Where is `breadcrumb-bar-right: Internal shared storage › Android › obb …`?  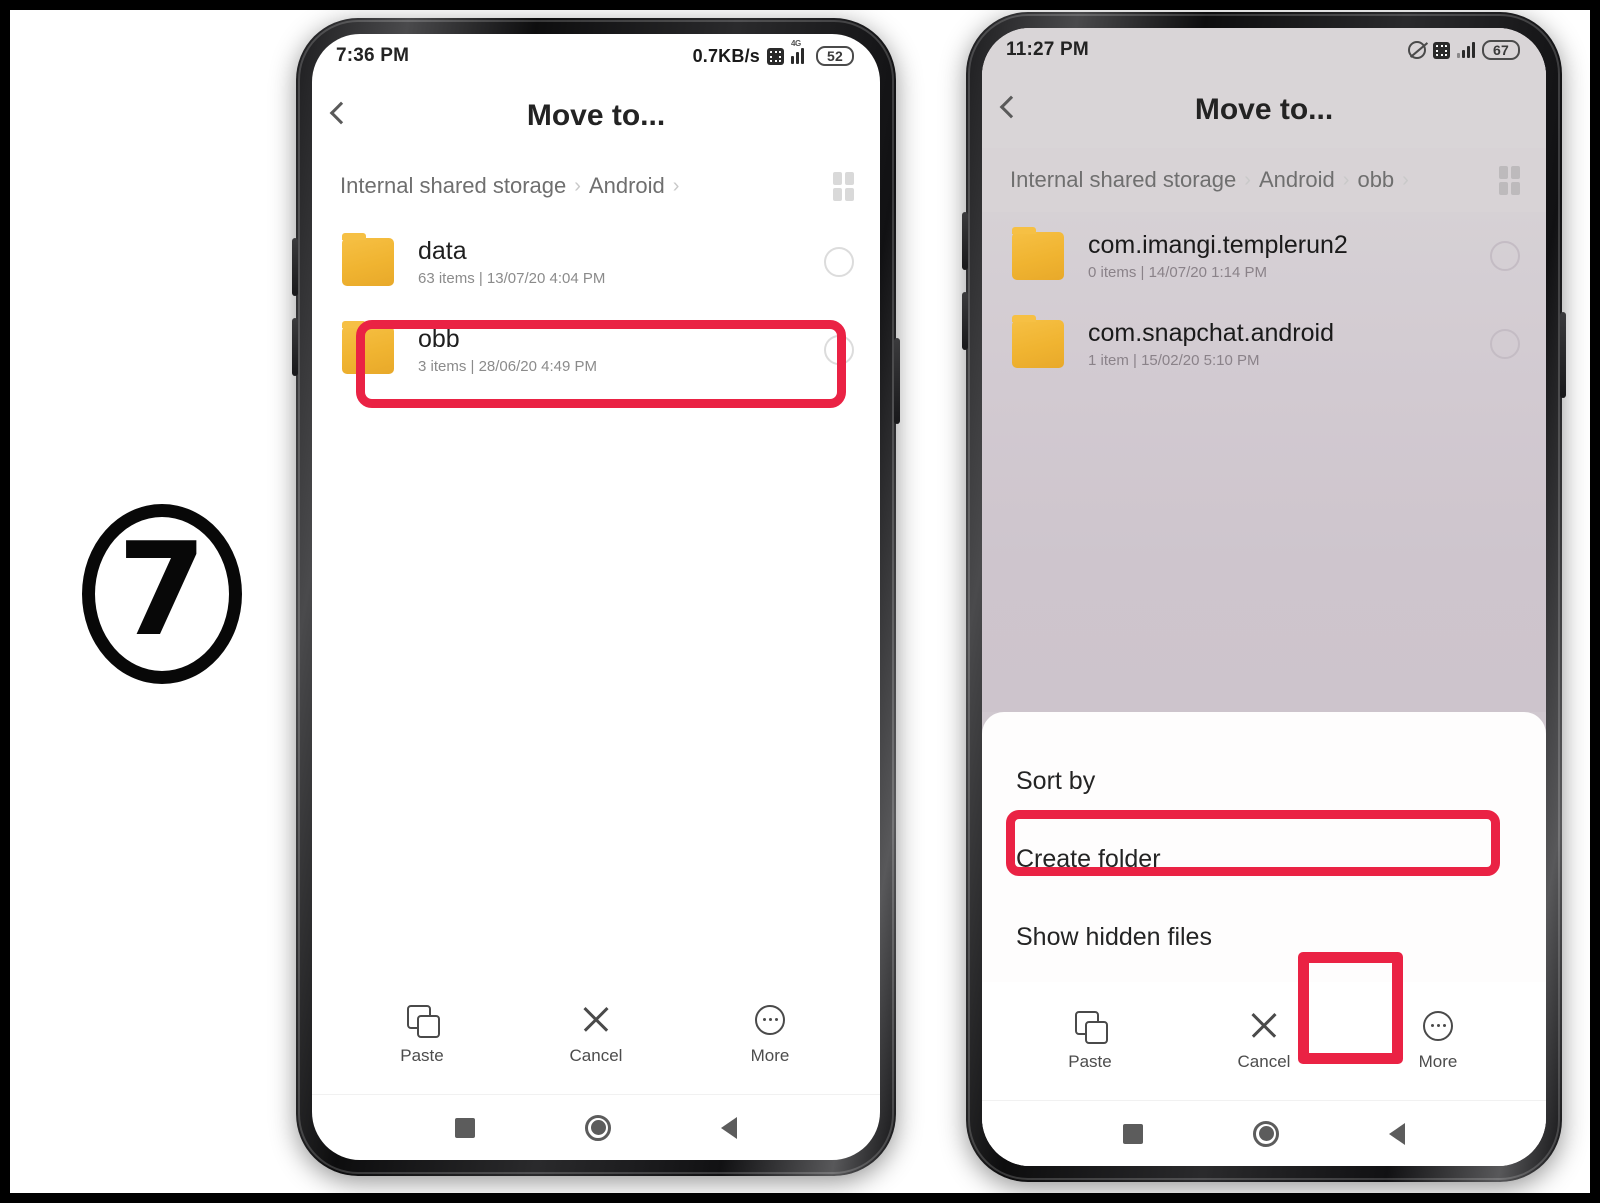 breadcrumb-bar-right: Internal shared storage › Android › obb … is located at coordinates (1264, 180).